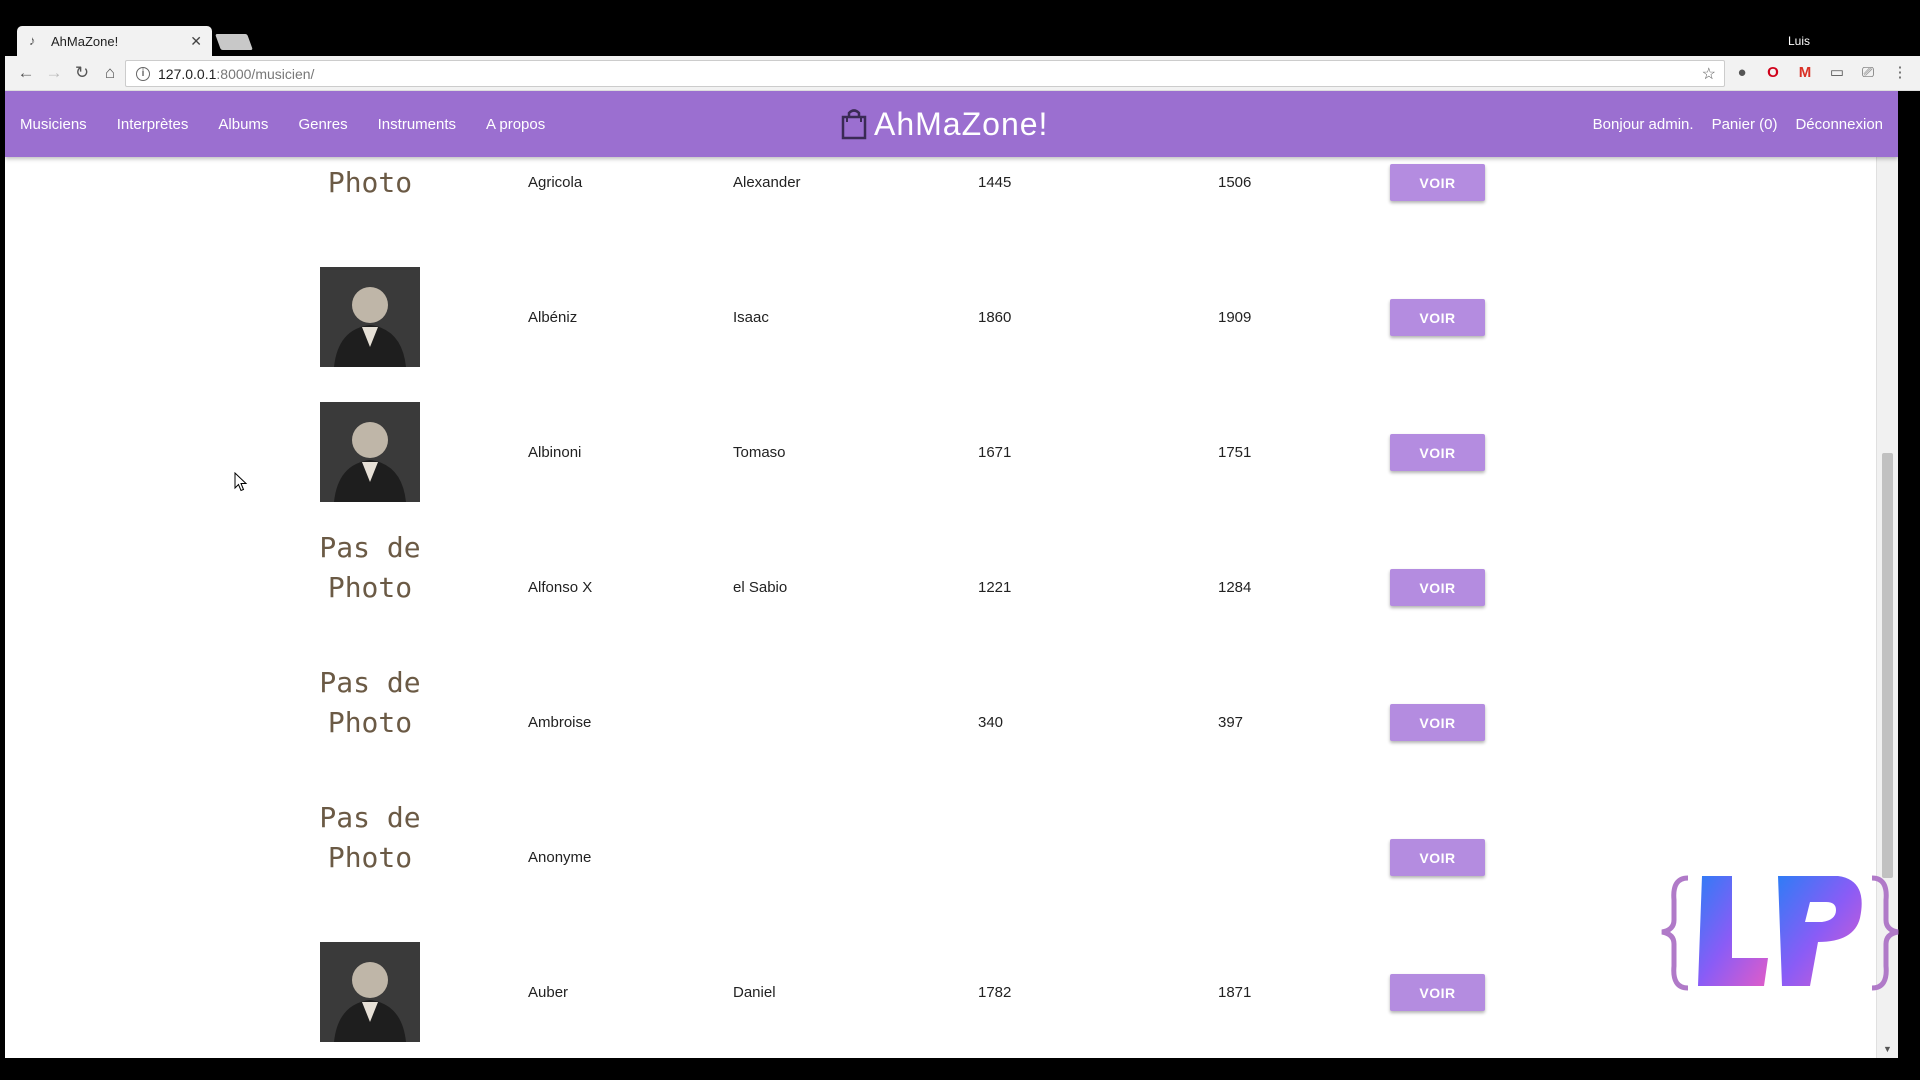  I want to click on tab-title: AhMaZone!, so click(85, 41).